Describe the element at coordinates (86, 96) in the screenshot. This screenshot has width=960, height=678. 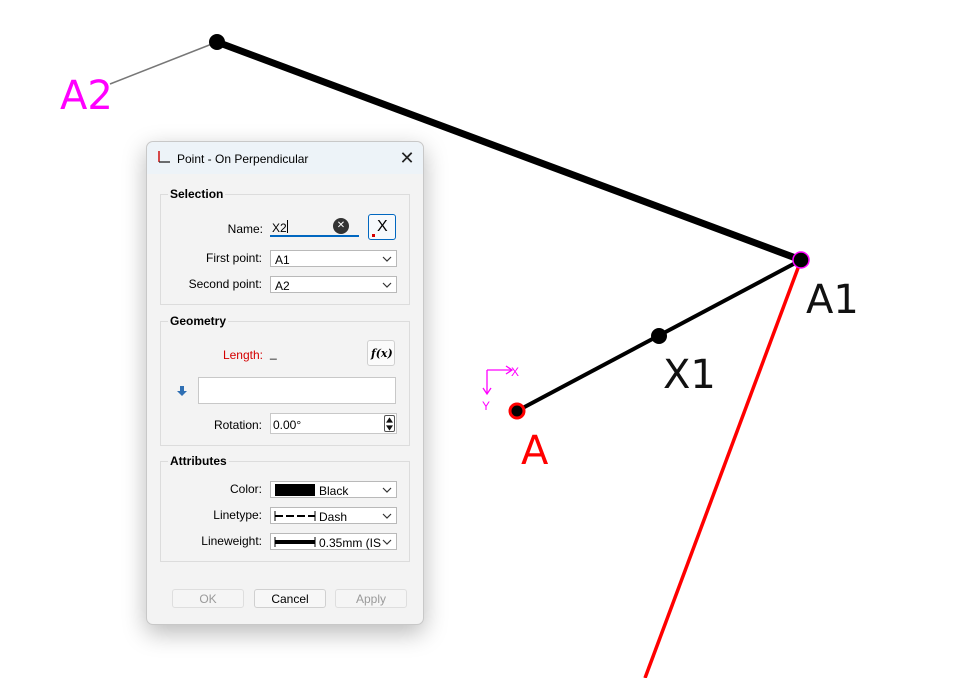
I see `point-label-a2: A2` at that location.